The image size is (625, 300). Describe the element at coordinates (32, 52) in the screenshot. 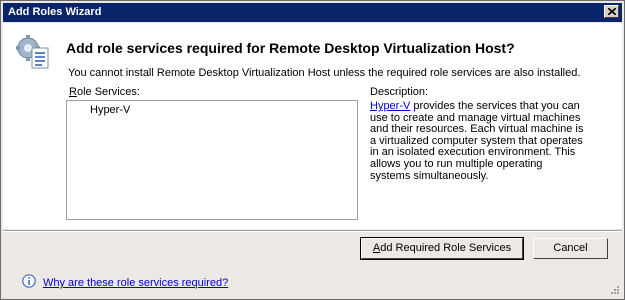

I see `role-services-icon` at that location.